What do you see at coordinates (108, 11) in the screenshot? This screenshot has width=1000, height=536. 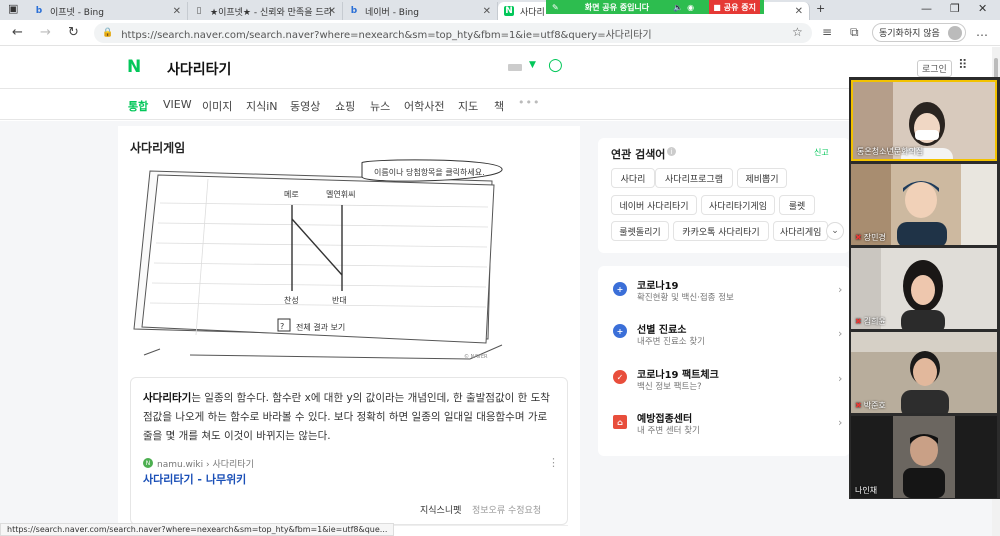 I see `browser-tab-1: b 이프넷 - Bing ✕` at bounding box center [108, 11].